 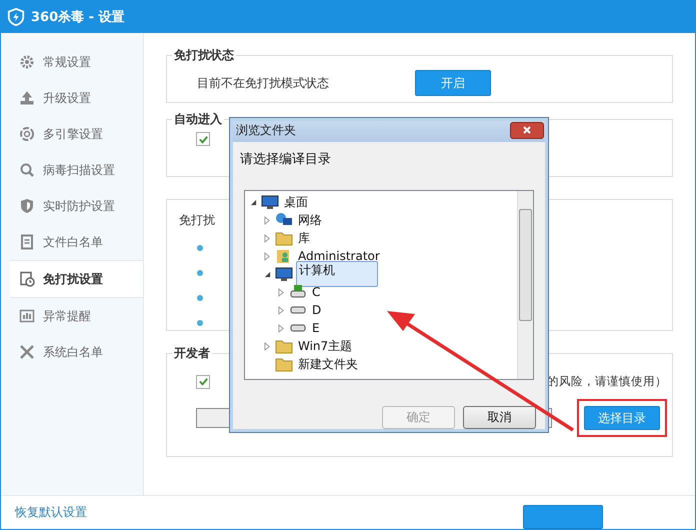 I want to click on dialog-title: 浏览文件夹, so click(x=266, y=130).